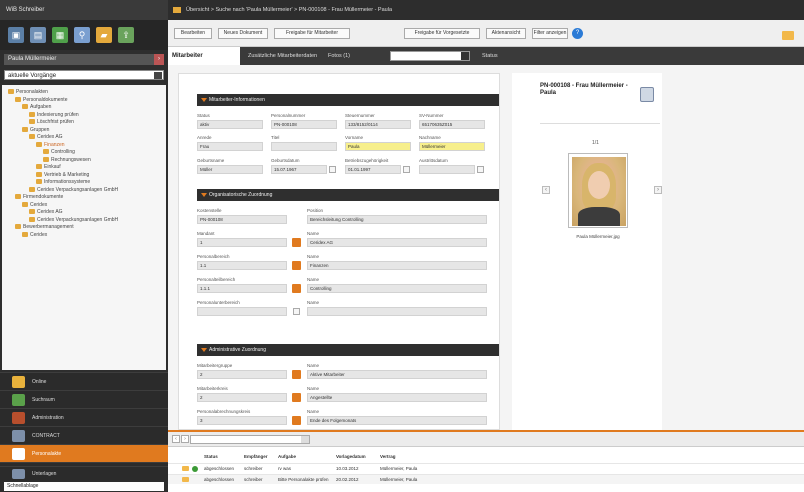 Image resolution: width=804 pixels, height=492 pixels. Describe the element at coordinates (452, 124) in the screenshot. I see `sv-number-field: 65170635Z015` at that location.